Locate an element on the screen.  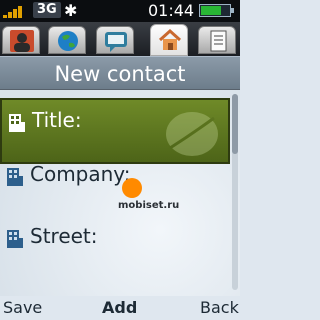
scrollbar is located at coordinates (235, 192).